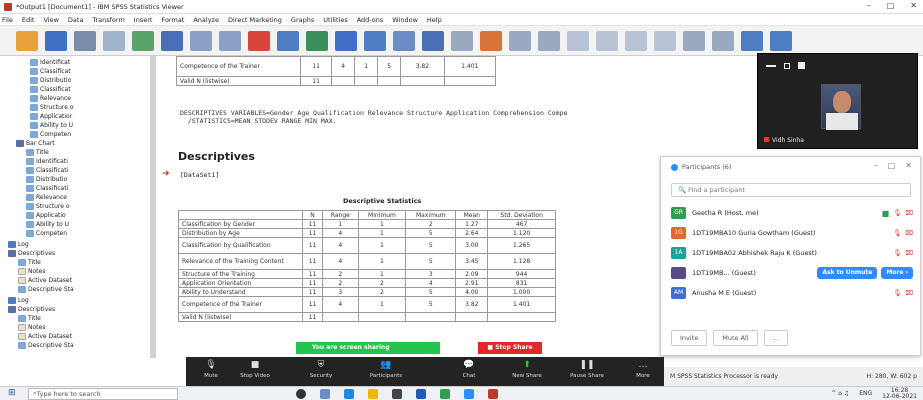 The height and width of the screenshot is (400, 923). Describe the element at coordinates (211, 369) in the screenshot. I see `mute-button: 🎙 Mute` at that location.